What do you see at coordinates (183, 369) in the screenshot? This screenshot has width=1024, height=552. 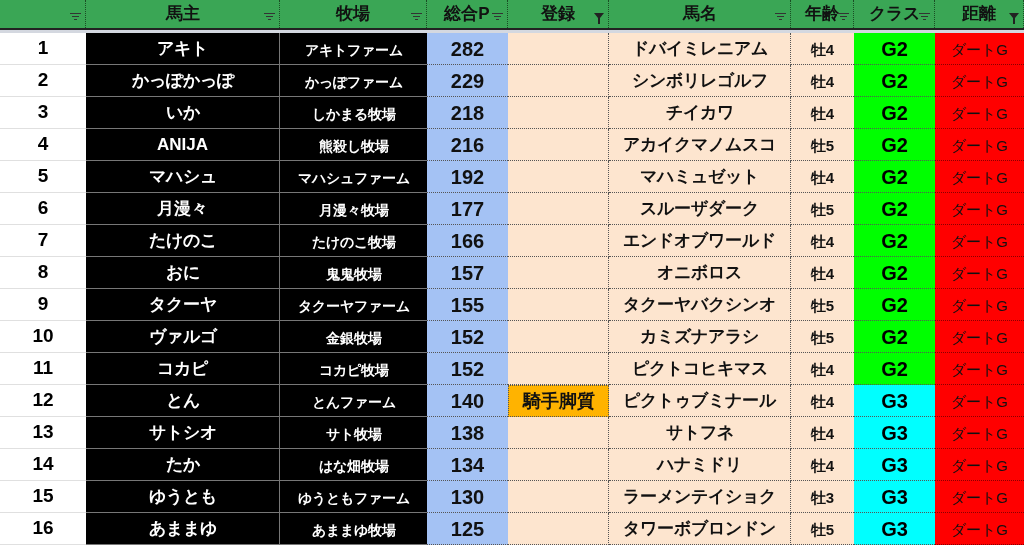 I see `owner-cell: コカピ` at bounding box center [183, 369].